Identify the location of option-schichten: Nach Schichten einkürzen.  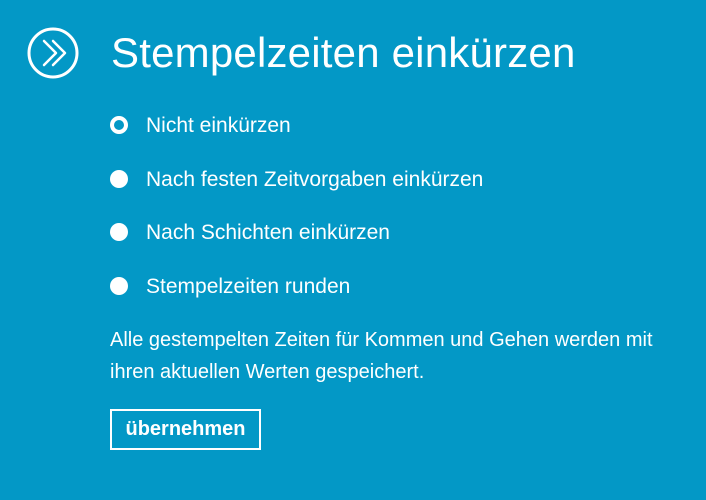
(390, 246).